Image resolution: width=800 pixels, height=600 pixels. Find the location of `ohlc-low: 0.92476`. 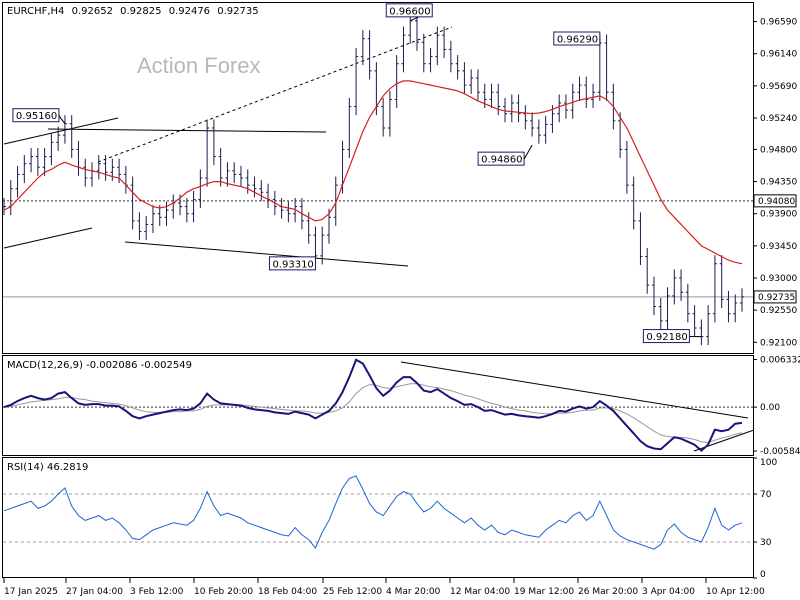

ohlc-low: 0.92476 is located at coordinates (189, 11).